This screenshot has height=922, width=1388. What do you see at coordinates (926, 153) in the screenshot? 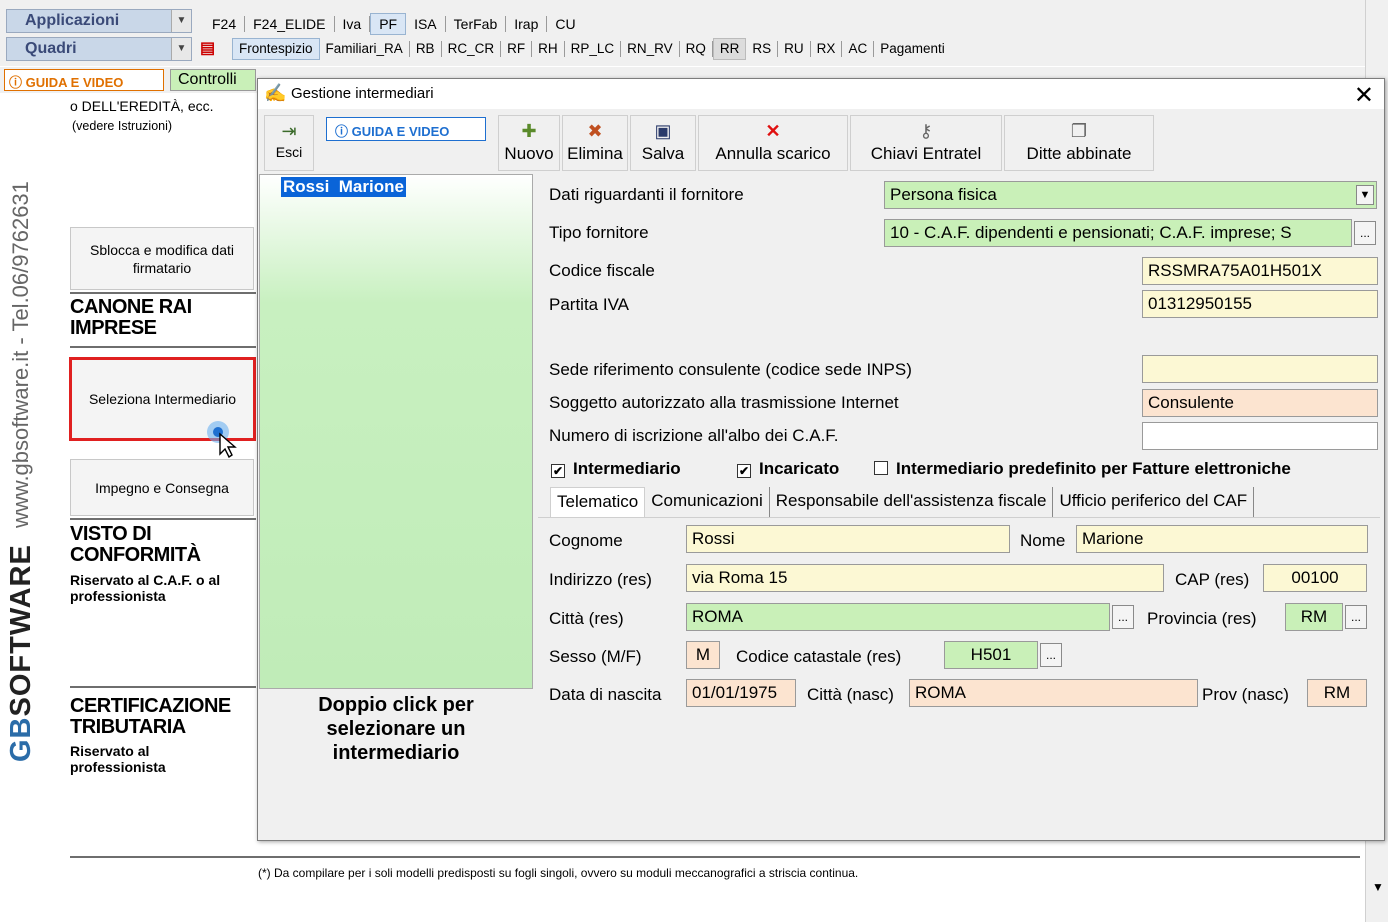
I see `chiavi-label: Chiavi Entratel` at bounding box center [926, 153].